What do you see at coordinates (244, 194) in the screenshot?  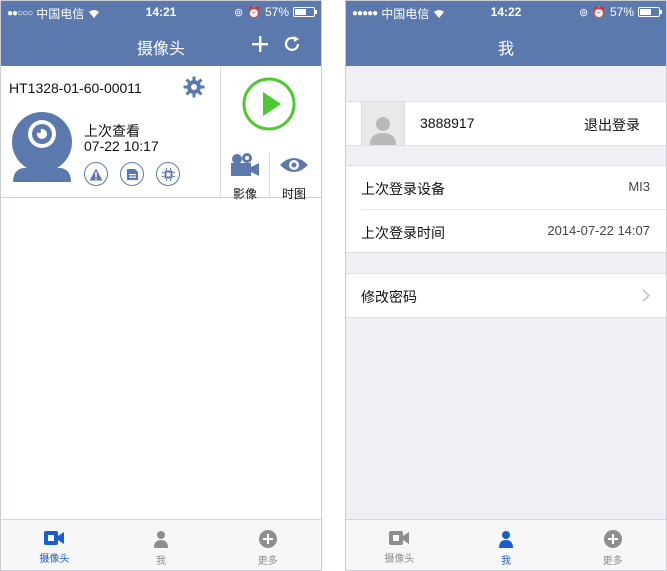 I see `video-label: 影像` at bounding box center [244, 194].